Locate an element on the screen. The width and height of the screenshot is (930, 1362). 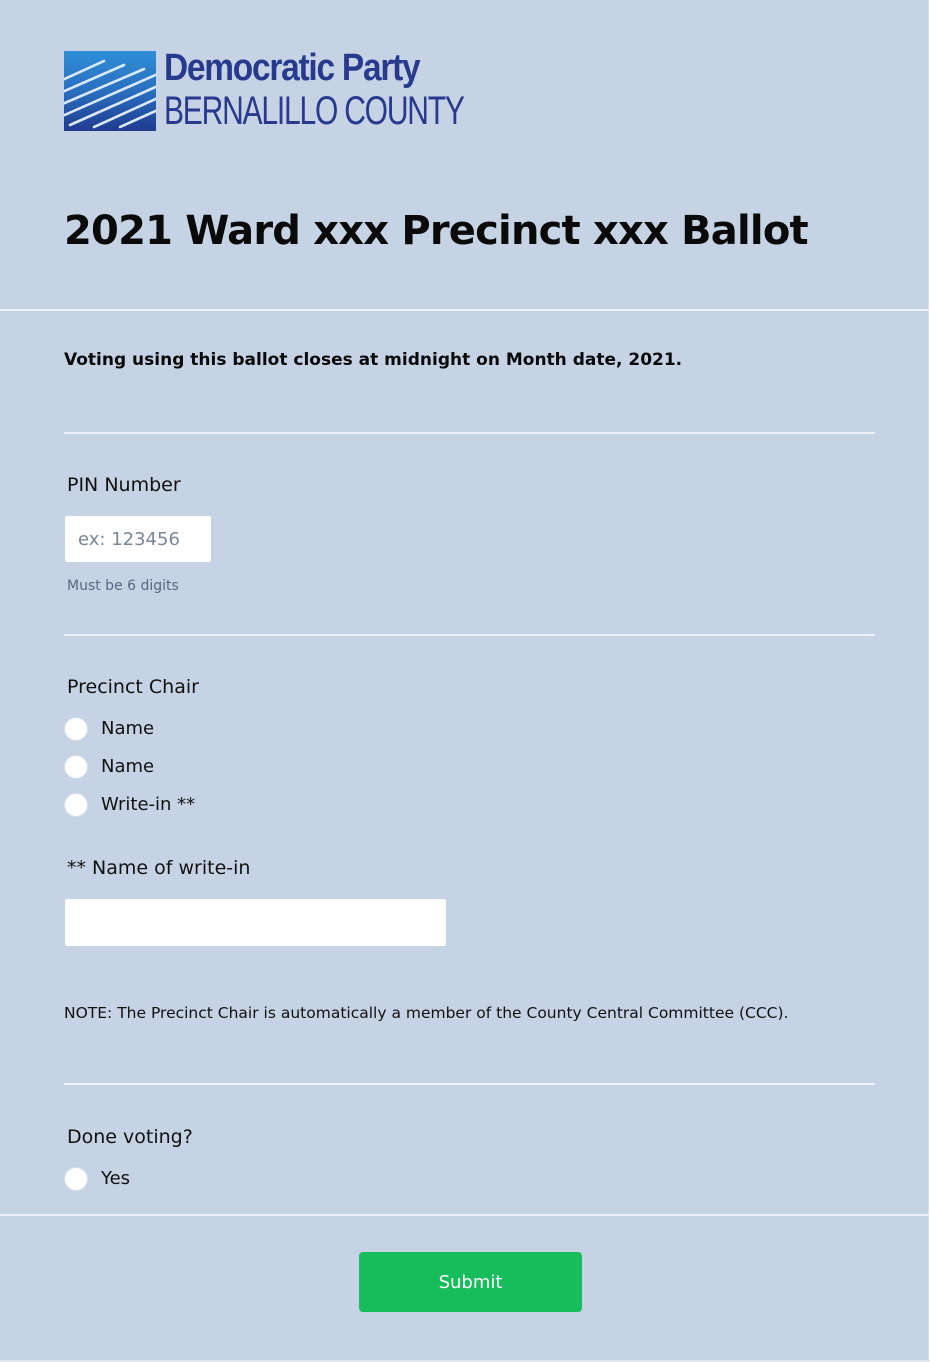
pin-hint: Must be 6 digits is located at coordinates (123, 586).